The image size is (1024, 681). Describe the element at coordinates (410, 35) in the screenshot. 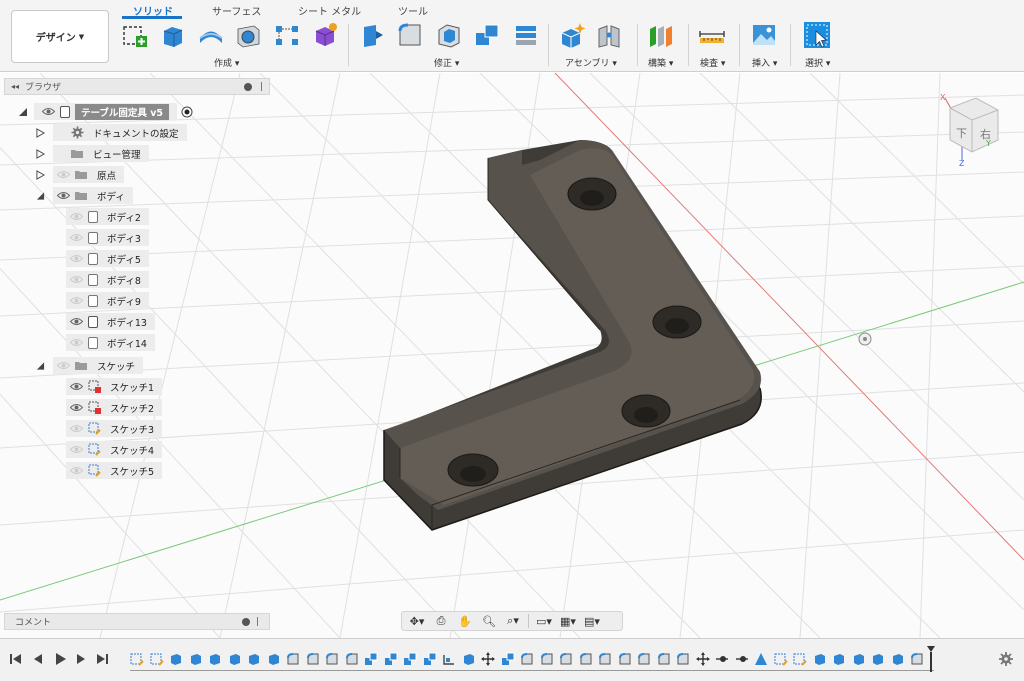

I see `fillet-icon` at that location.